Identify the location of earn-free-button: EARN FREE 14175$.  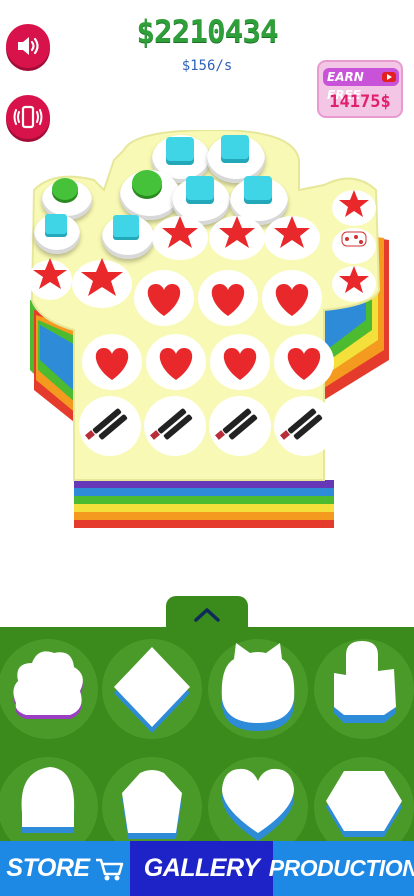
(360, 89).